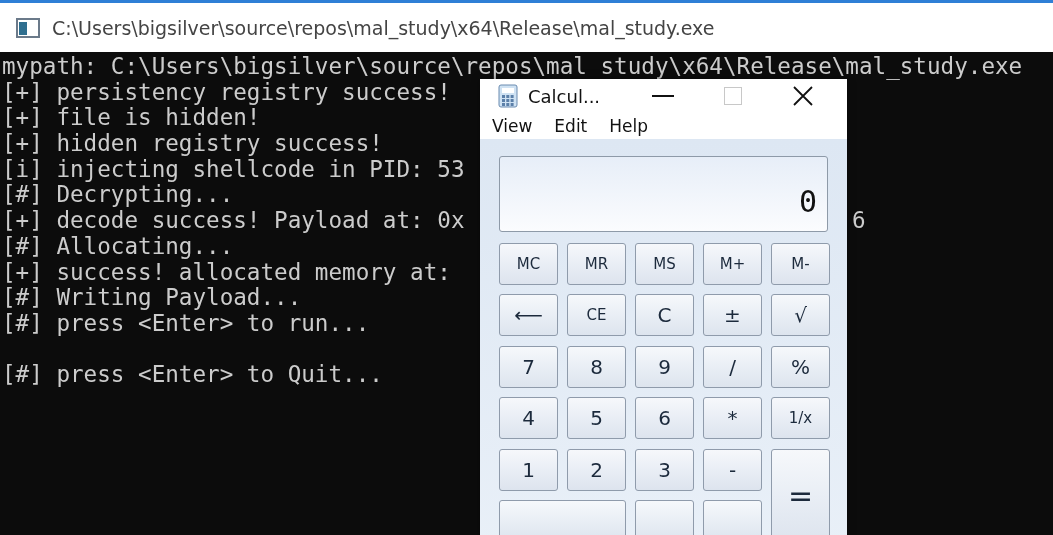  Describe the element at coordinates (732, 366) in the screenshot. I see `calculator-key: /` at that location.